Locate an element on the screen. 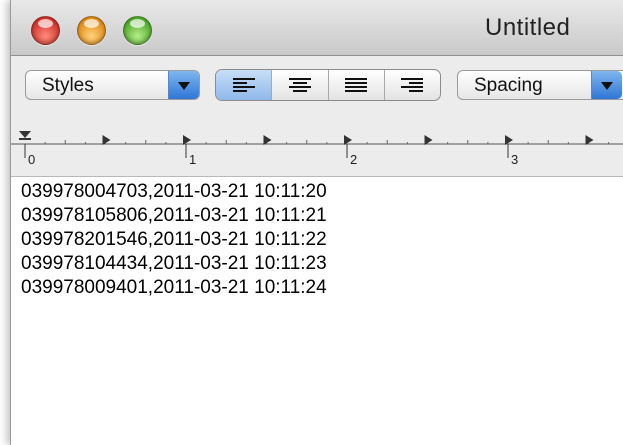  styles-popup: Styles is located at coordinates (112, 85).